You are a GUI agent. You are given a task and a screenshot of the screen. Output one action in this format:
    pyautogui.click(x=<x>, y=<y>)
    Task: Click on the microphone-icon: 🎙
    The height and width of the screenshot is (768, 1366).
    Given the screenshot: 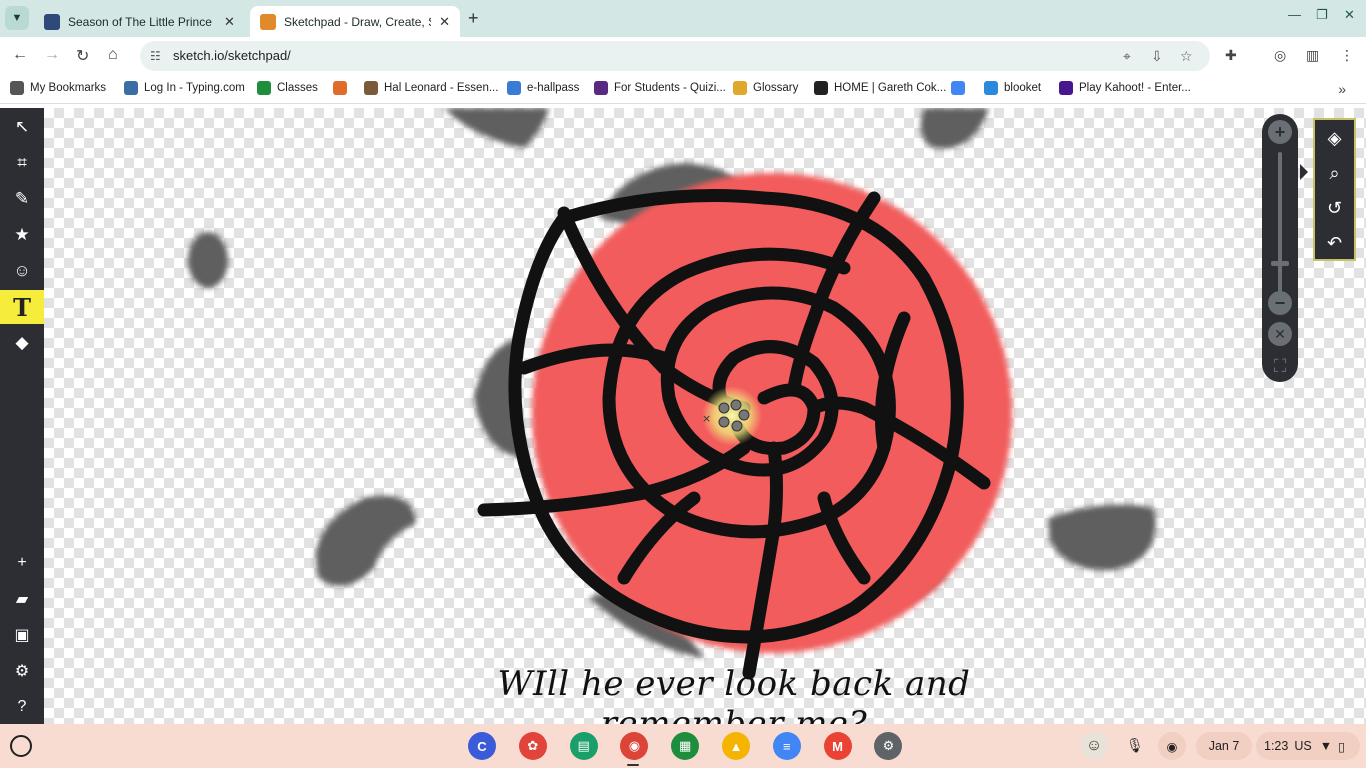 What is the action you would take?
    pyautogui.click(x=1135, y=745)
    